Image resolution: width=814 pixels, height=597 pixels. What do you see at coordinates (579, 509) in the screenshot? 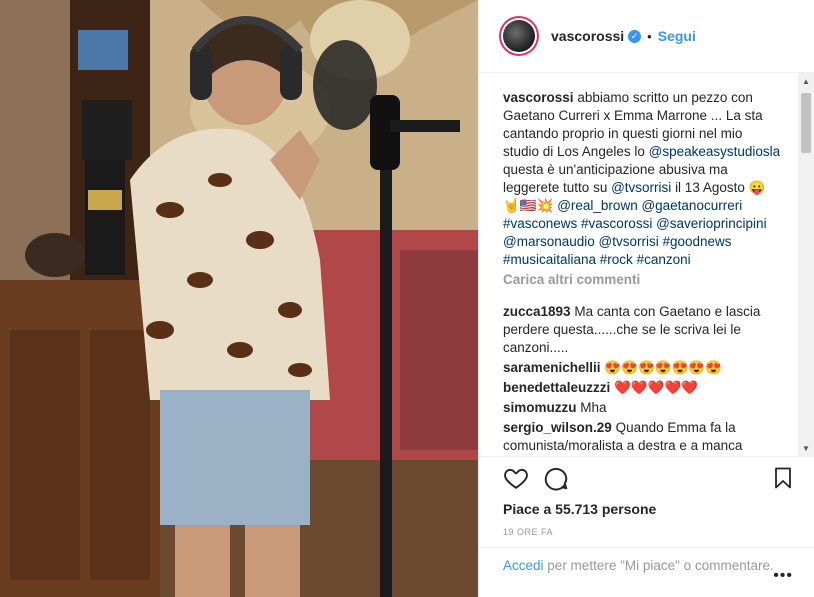
I see `likes-count: Piace a 55.713 persone` at bounding box center [579, 509].